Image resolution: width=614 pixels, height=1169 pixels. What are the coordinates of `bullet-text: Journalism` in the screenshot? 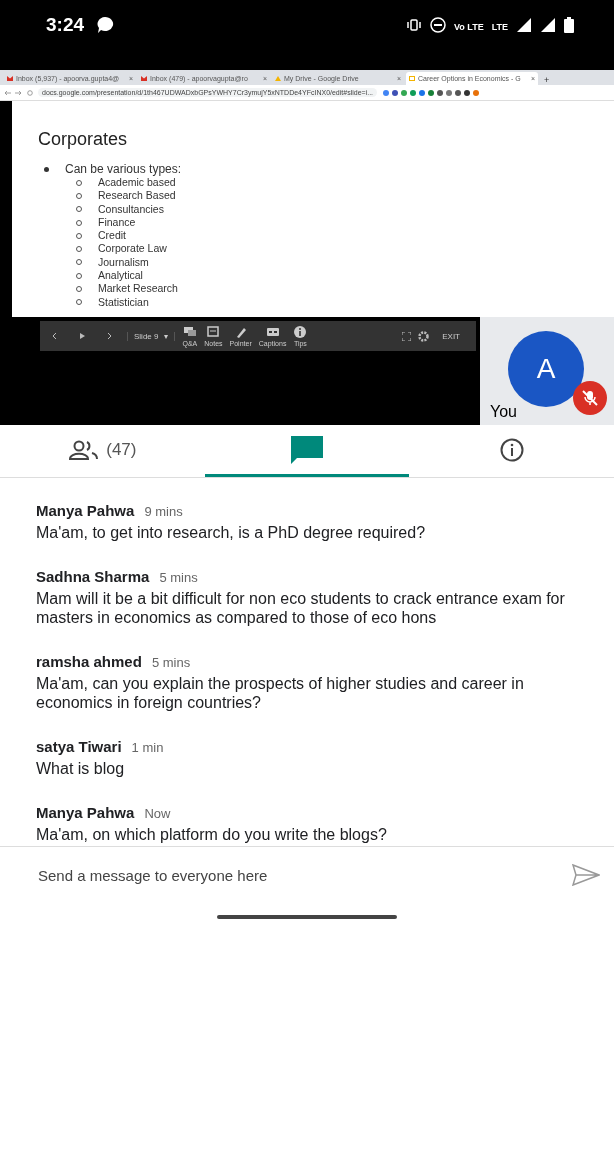 It's located at (123, 262).